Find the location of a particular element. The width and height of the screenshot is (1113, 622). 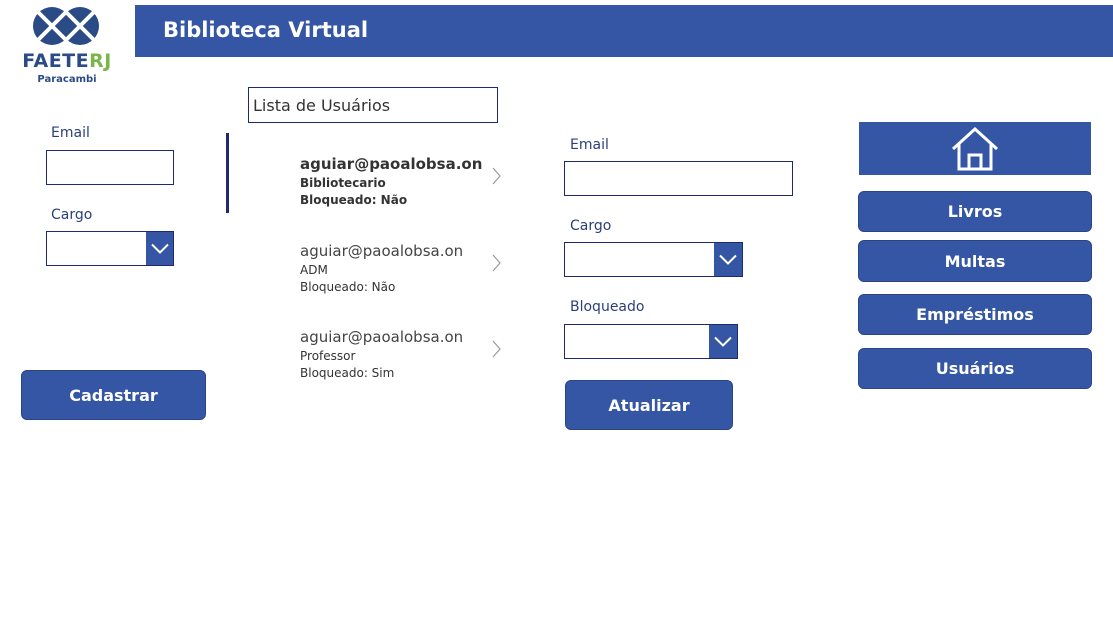

email-label: Email is located at coordinates (70, 133).